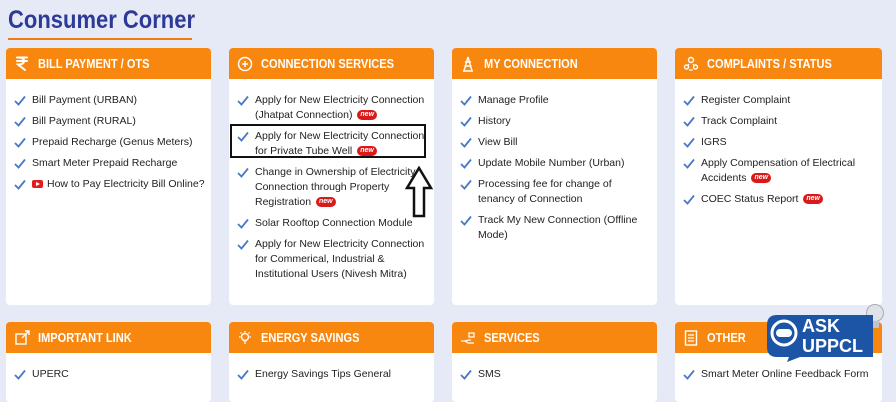 The height and width of the screenshot is (402, 896). What do you see at coordinates (102, 20) in the screenshot?
I see `page-title: Consumer Corner` at bounding box center [102, 20].